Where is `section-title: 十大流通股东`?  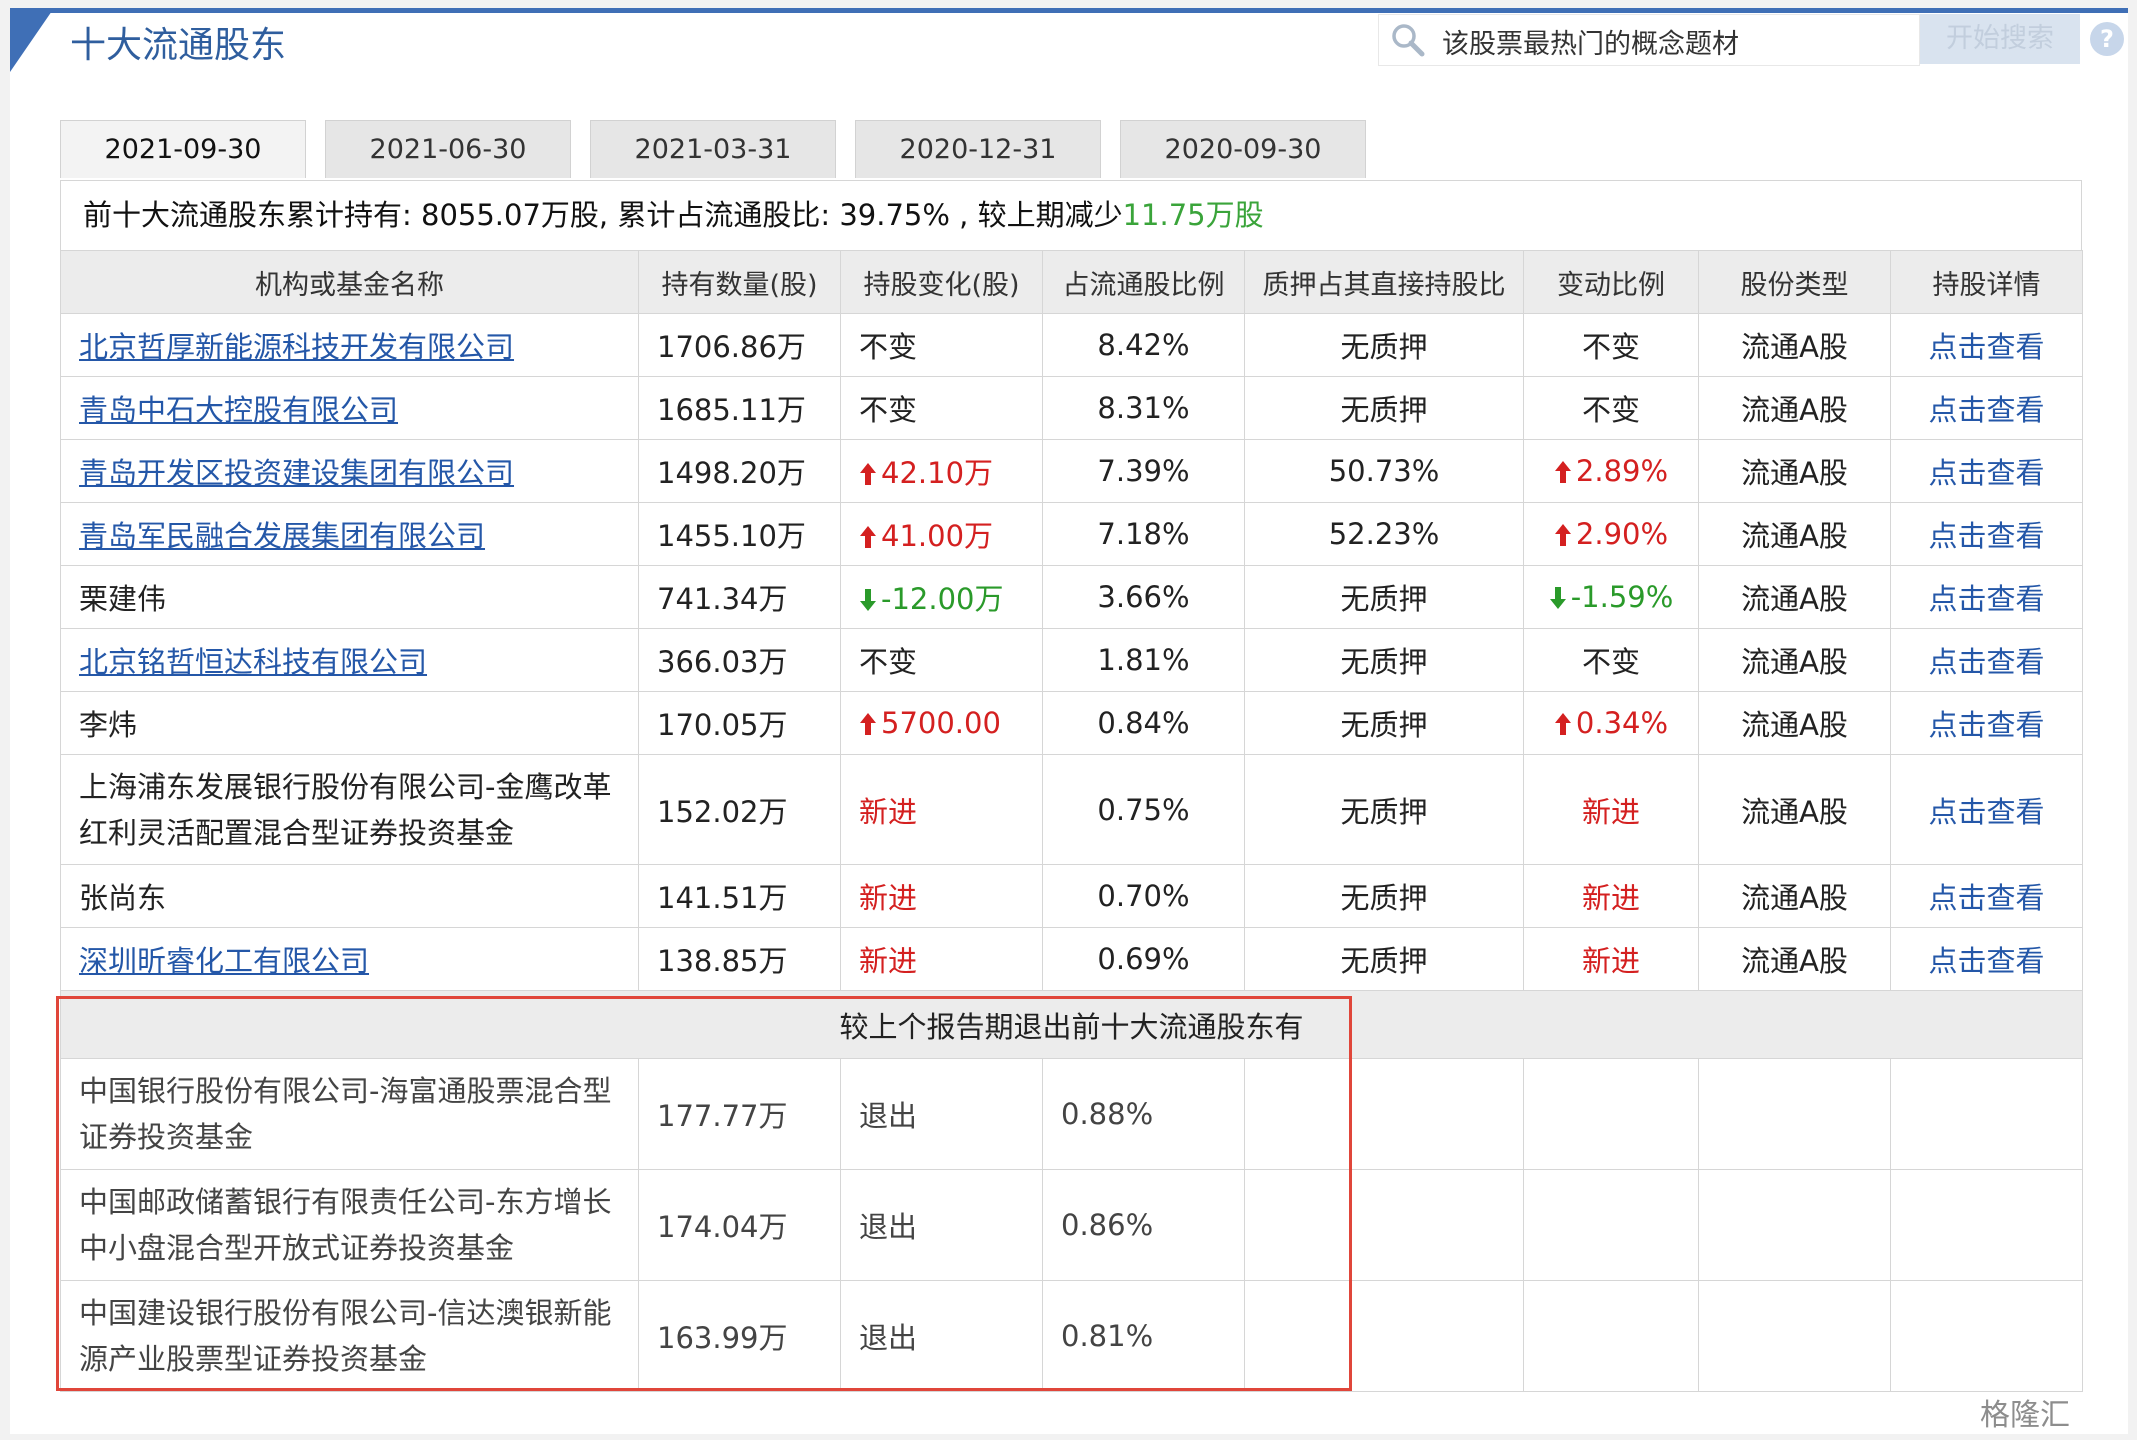
section-title: 十大流通股东 is located at coordinates (178, 45).